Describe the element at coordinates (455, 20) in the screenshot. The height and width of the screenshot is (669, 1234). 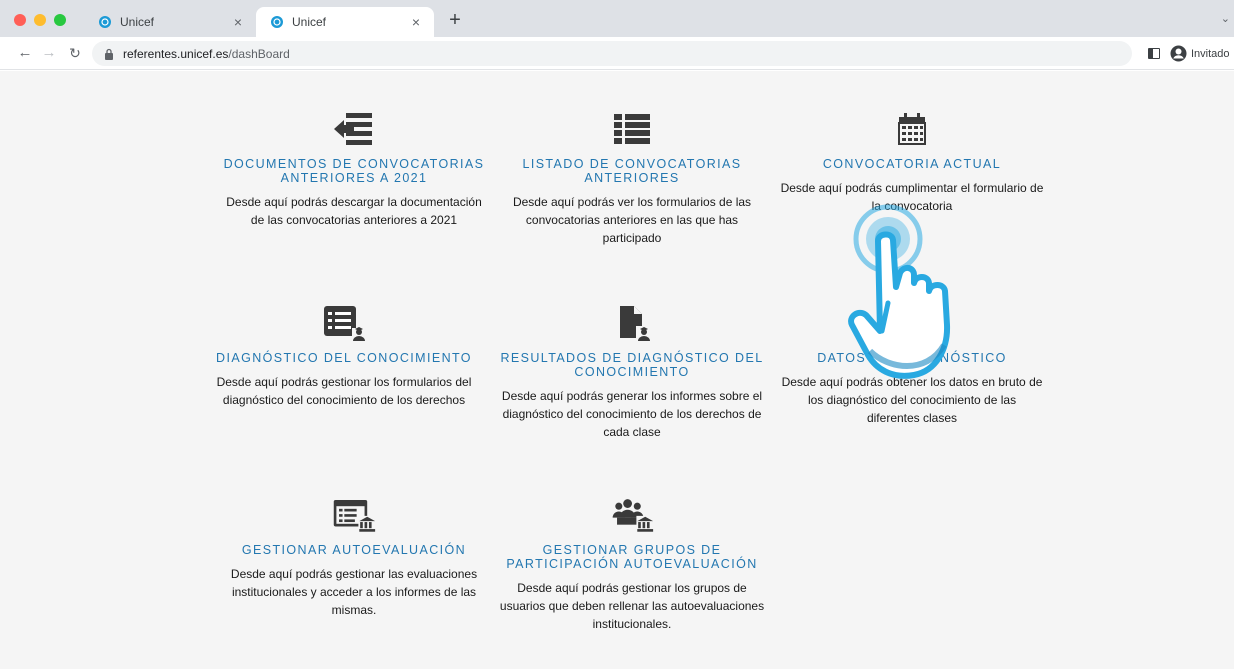
I see `new-tab-button: +` at that location.